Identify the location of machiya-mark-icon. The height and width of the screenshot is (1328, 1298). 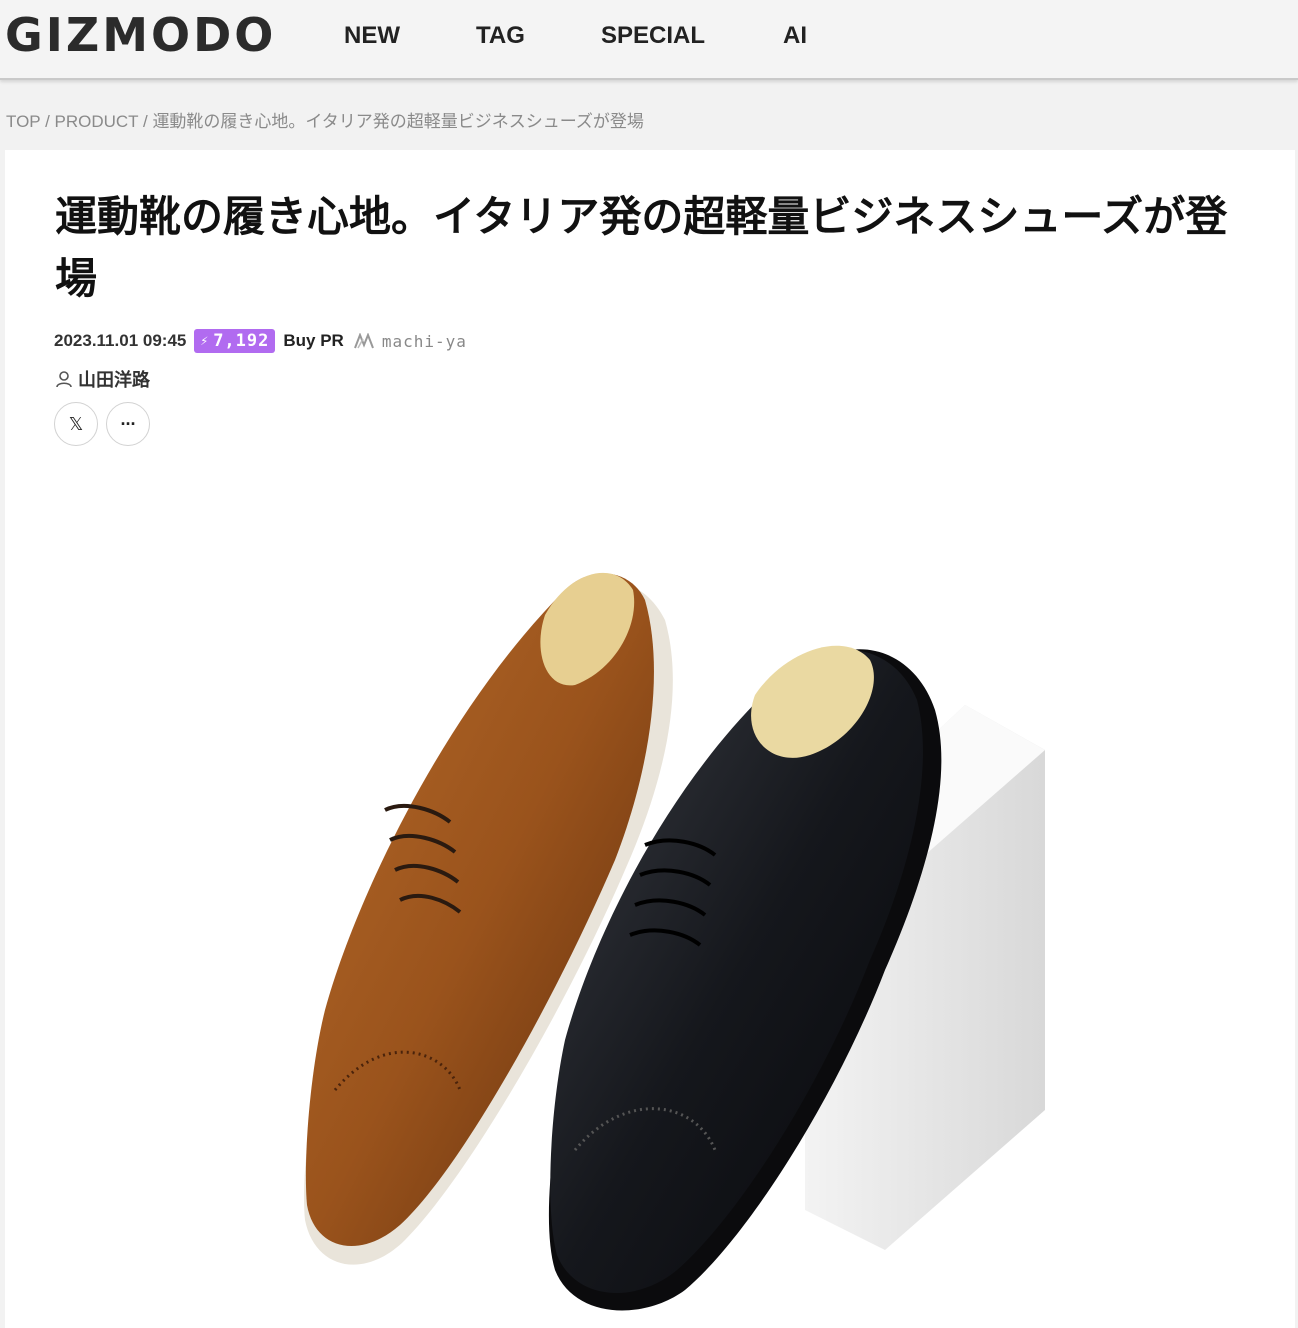
(363, 341).